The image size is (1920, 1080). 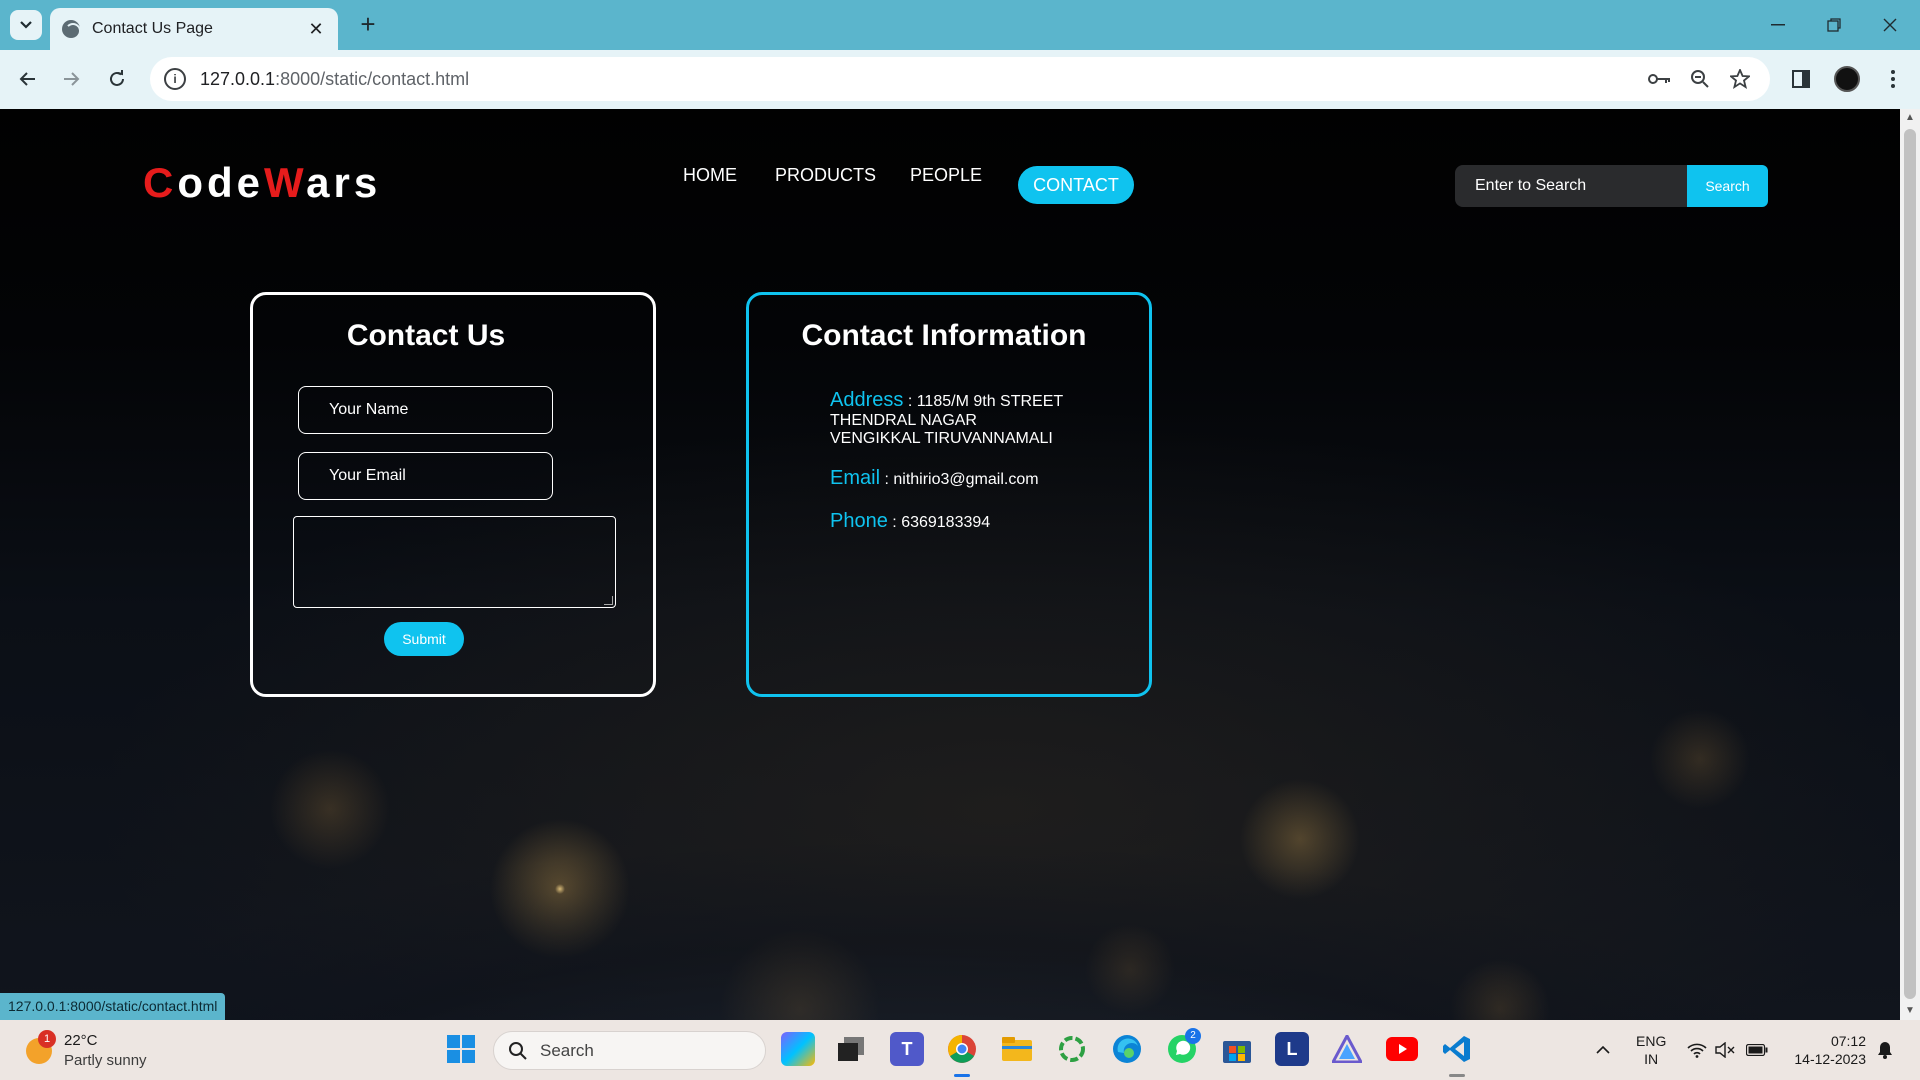 What do you see at coordinates (960, 25) in the screenshot?
I see `browser-tab-bar: Contact Us Page ✕ +` at bounding box center [960, 25].